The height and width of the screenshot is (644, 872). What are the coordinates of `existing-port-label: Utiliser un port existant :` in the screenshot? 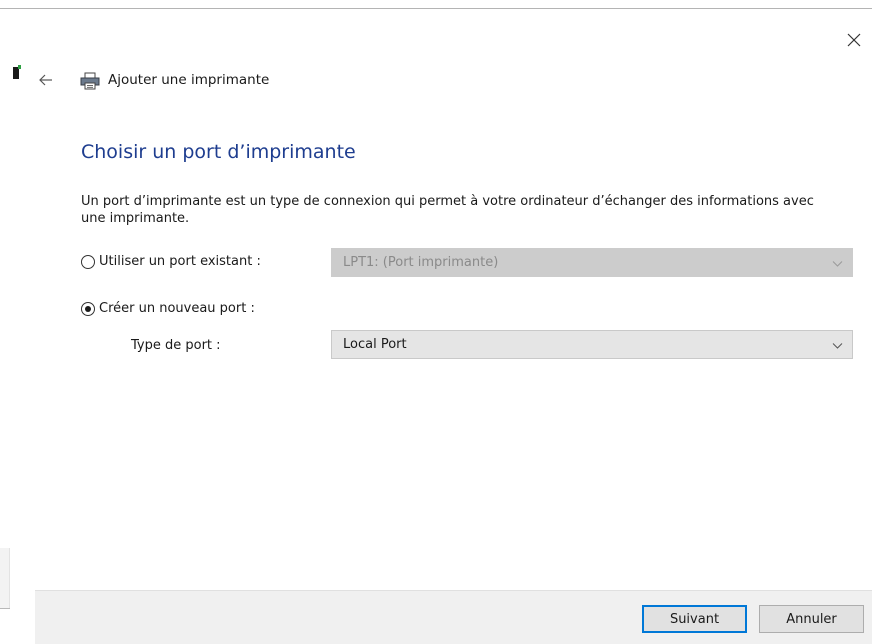 It's located at (180, 261).